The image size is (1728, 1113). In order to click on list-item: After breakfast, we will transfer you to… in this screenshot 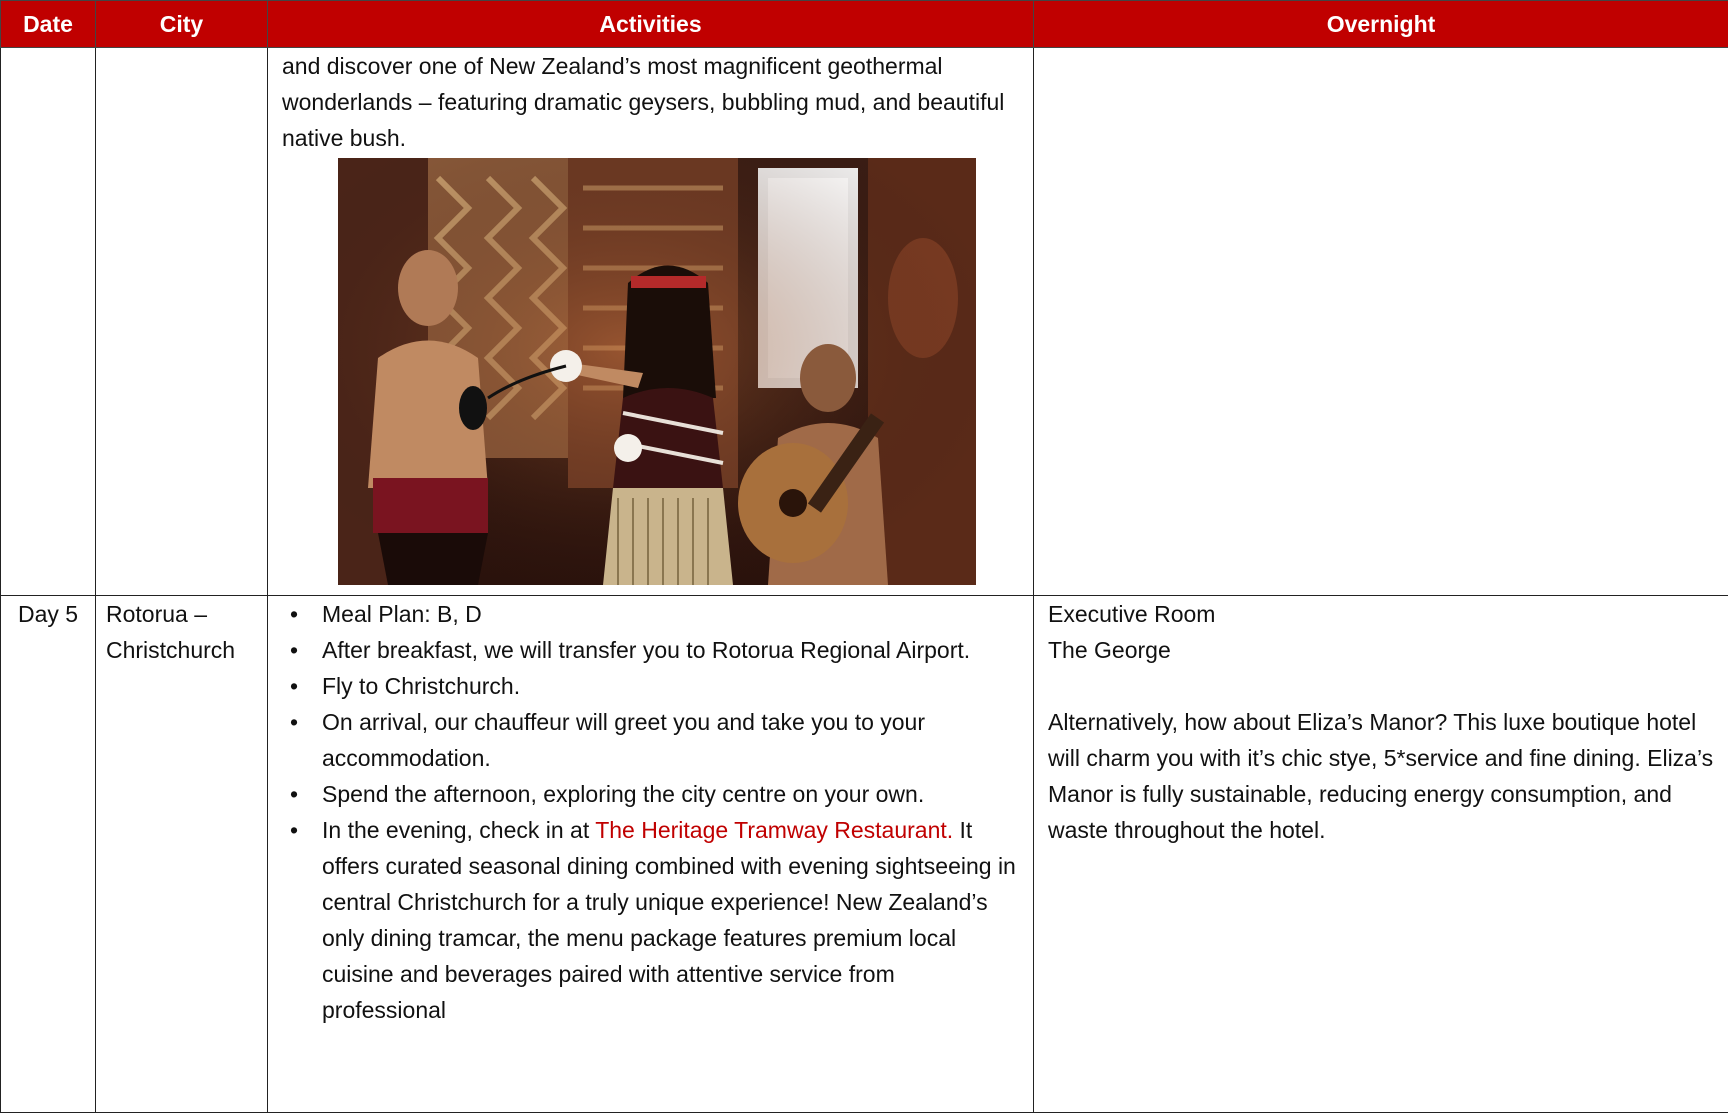, I will do `click(645, 650)`.